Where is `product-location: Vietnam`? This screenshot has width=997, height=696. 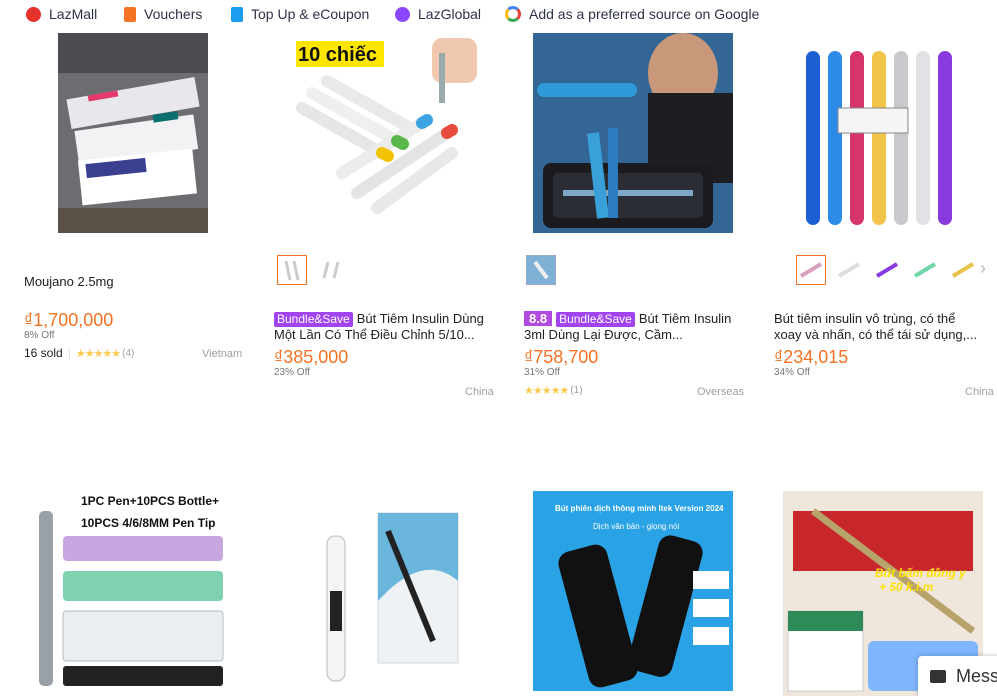 product-location: Vietnam is located at coordinates (222, 354).